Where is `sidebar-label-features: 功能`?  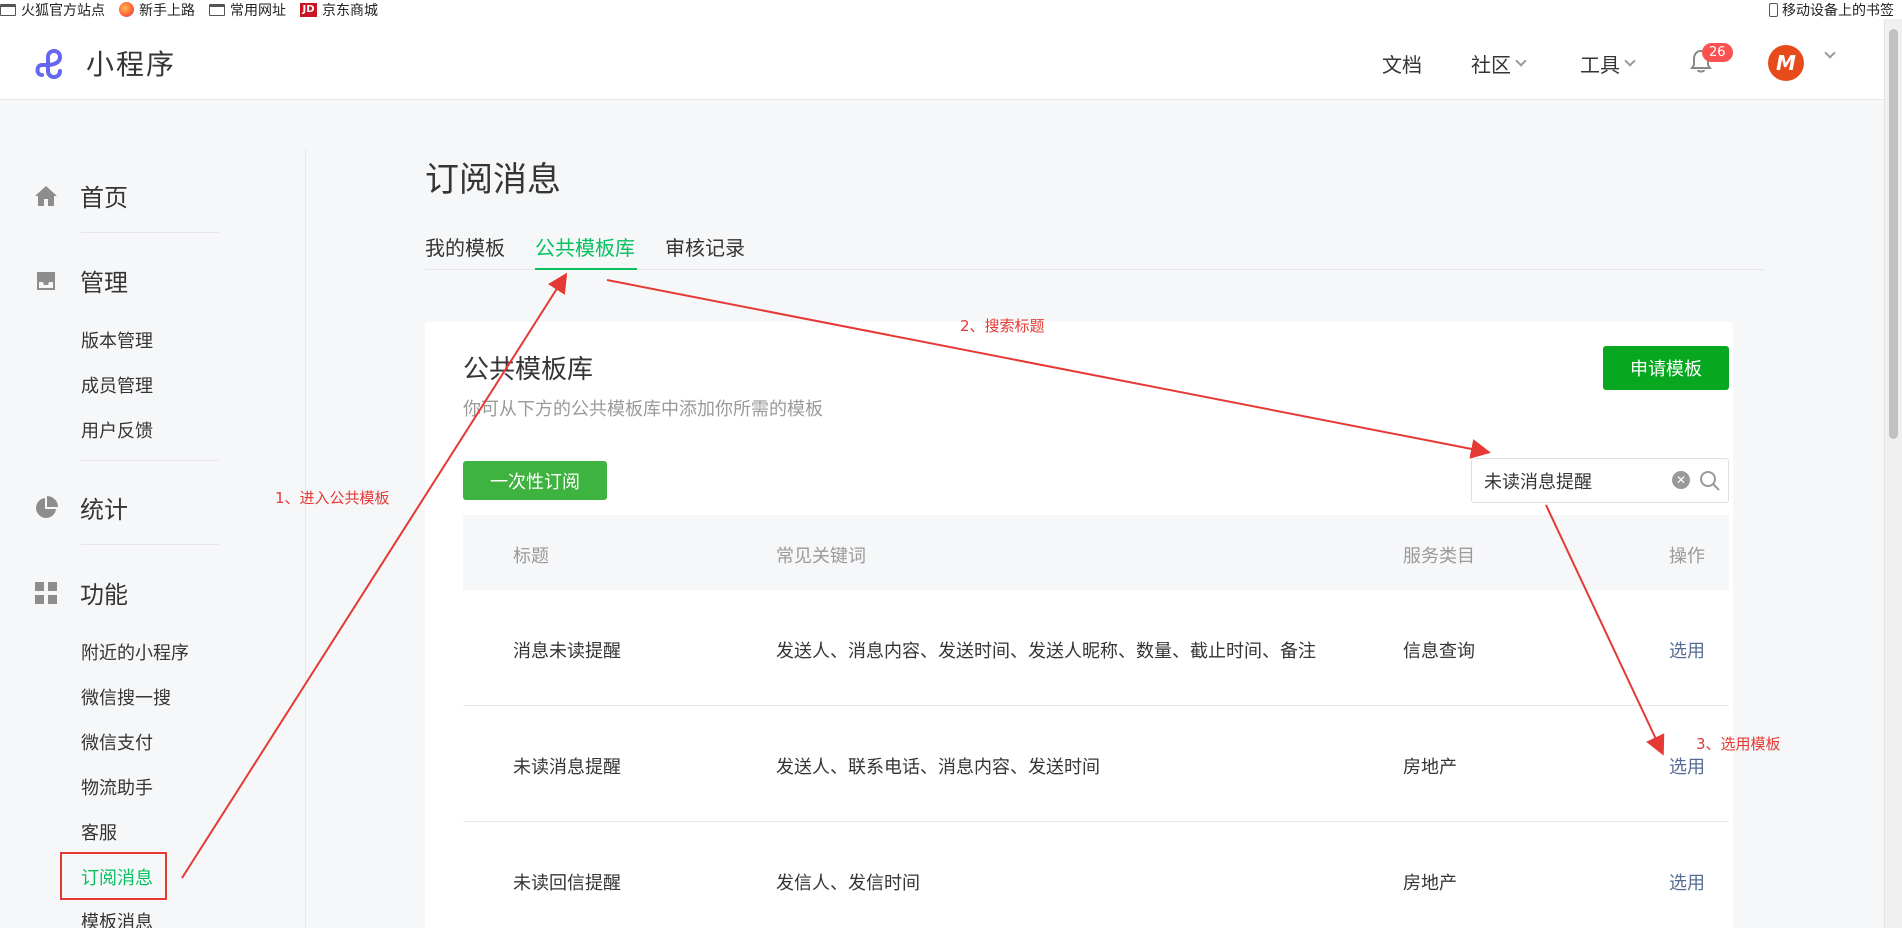
sidebar-label-features: 功能 is located at coordinates (104, 595).